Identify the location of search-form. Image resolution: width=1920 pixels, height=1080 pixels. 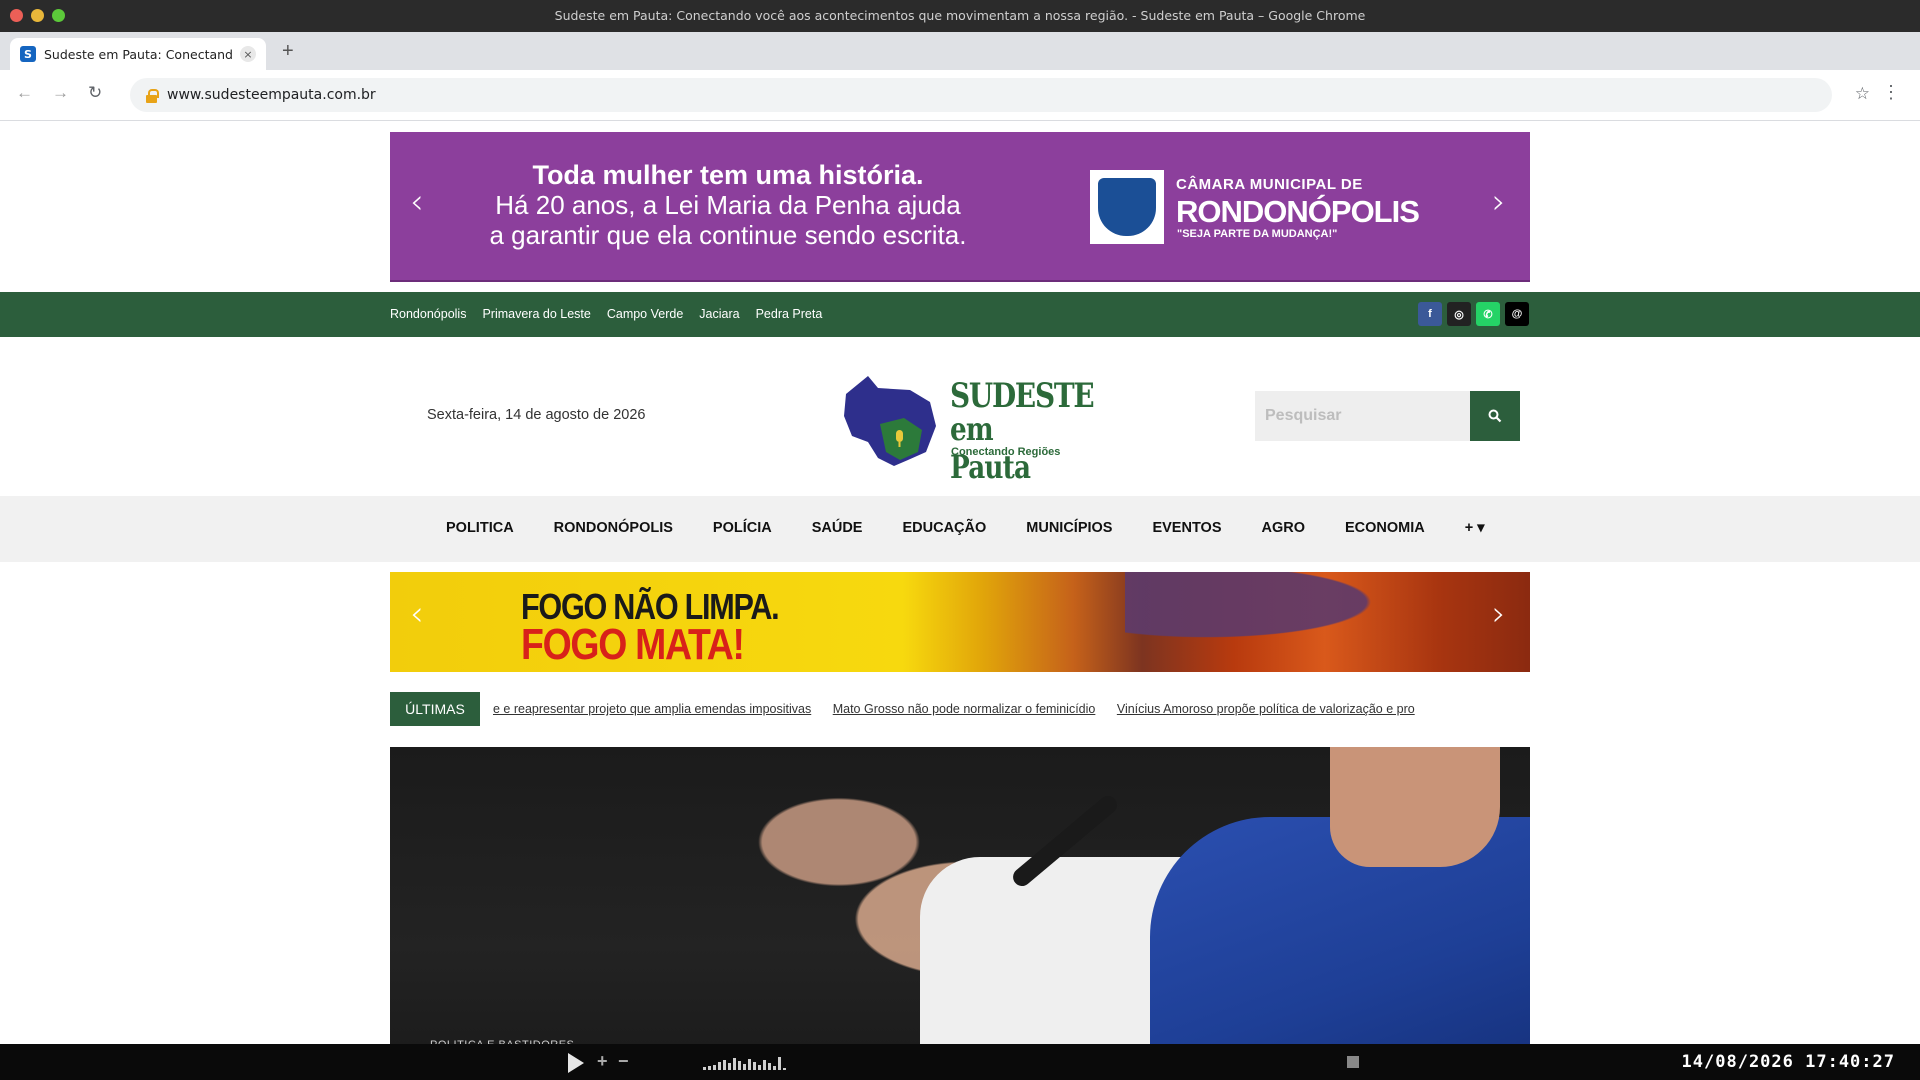
(1387, 416).